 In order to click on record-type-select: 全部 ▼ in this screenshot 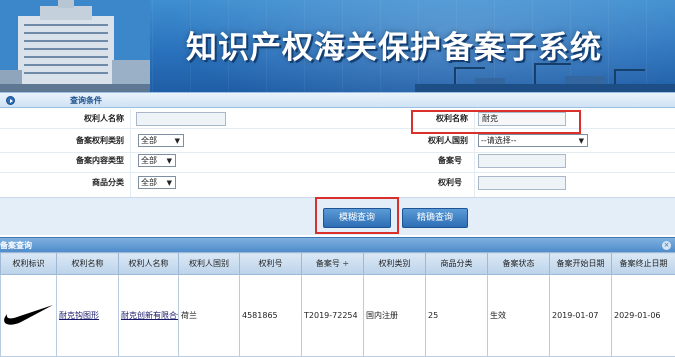, I will do `click(161, 140)`.